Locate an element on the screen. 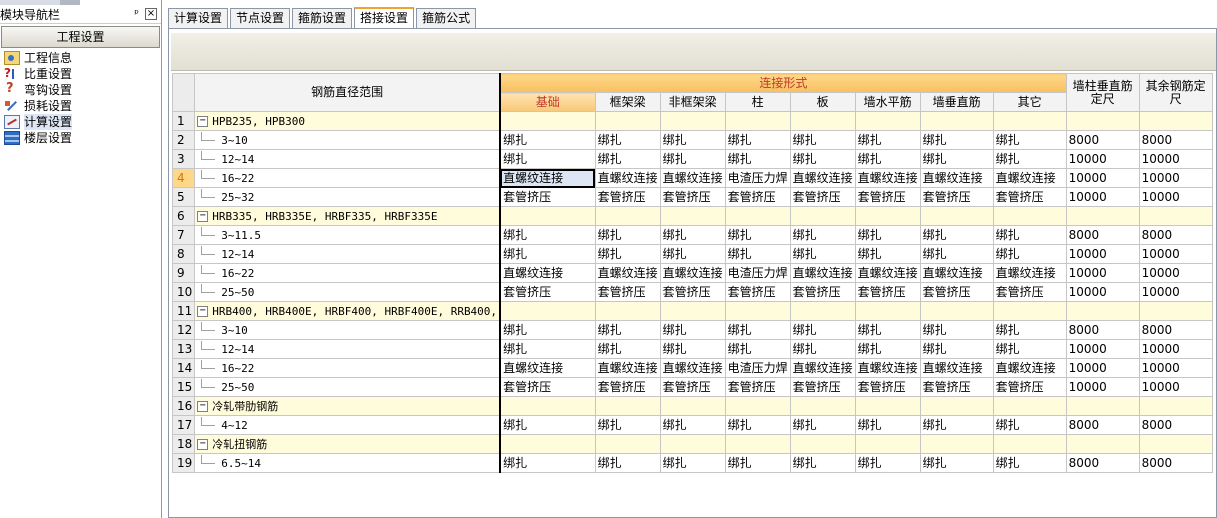  pin-icon: ᵖ is located at coordinates (136, 14).